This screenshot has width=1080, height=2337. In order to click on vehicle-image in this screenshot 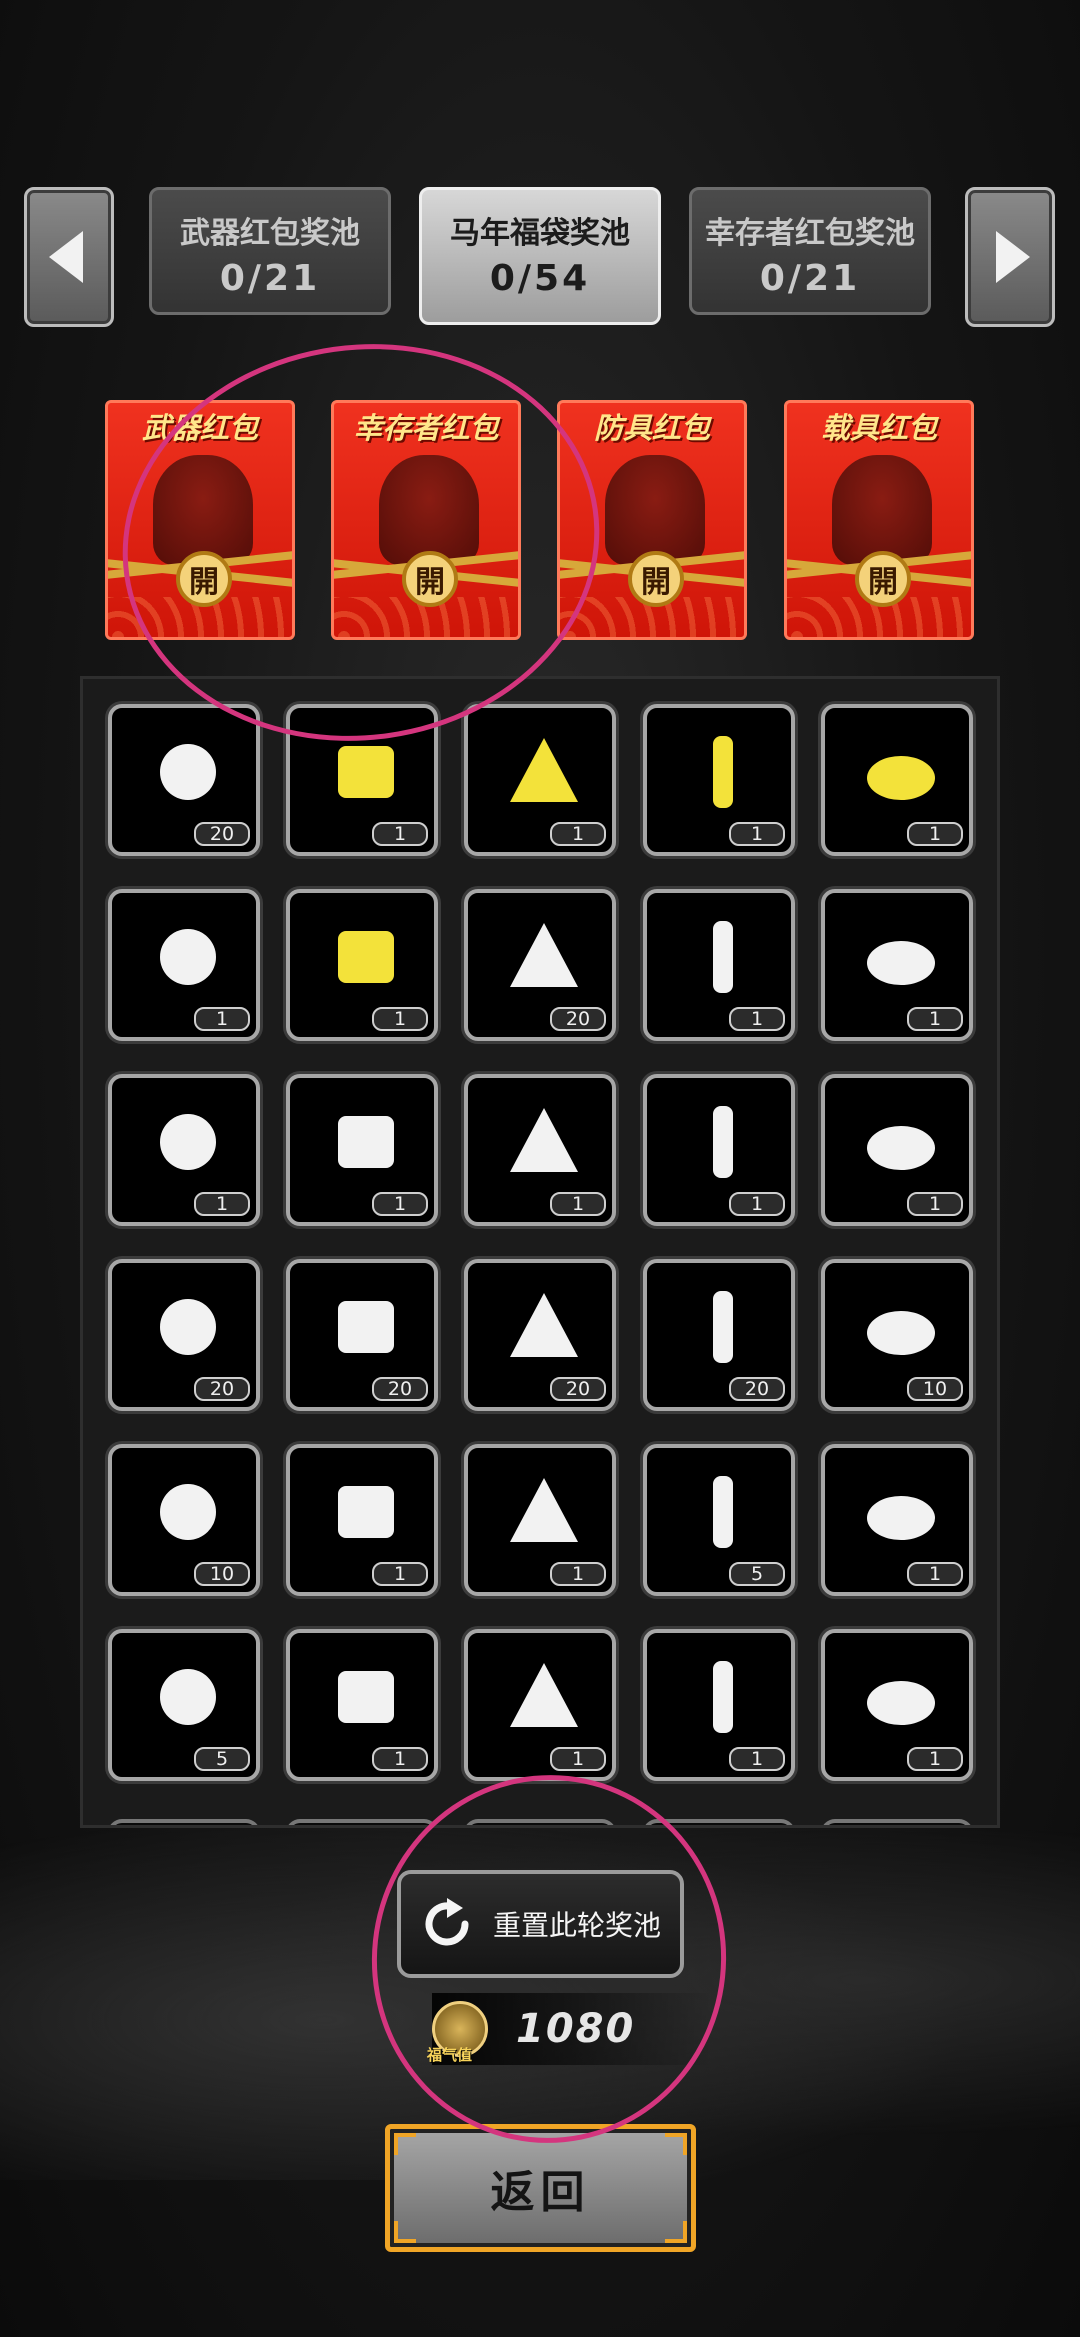, I will do `click(882, 510)`.